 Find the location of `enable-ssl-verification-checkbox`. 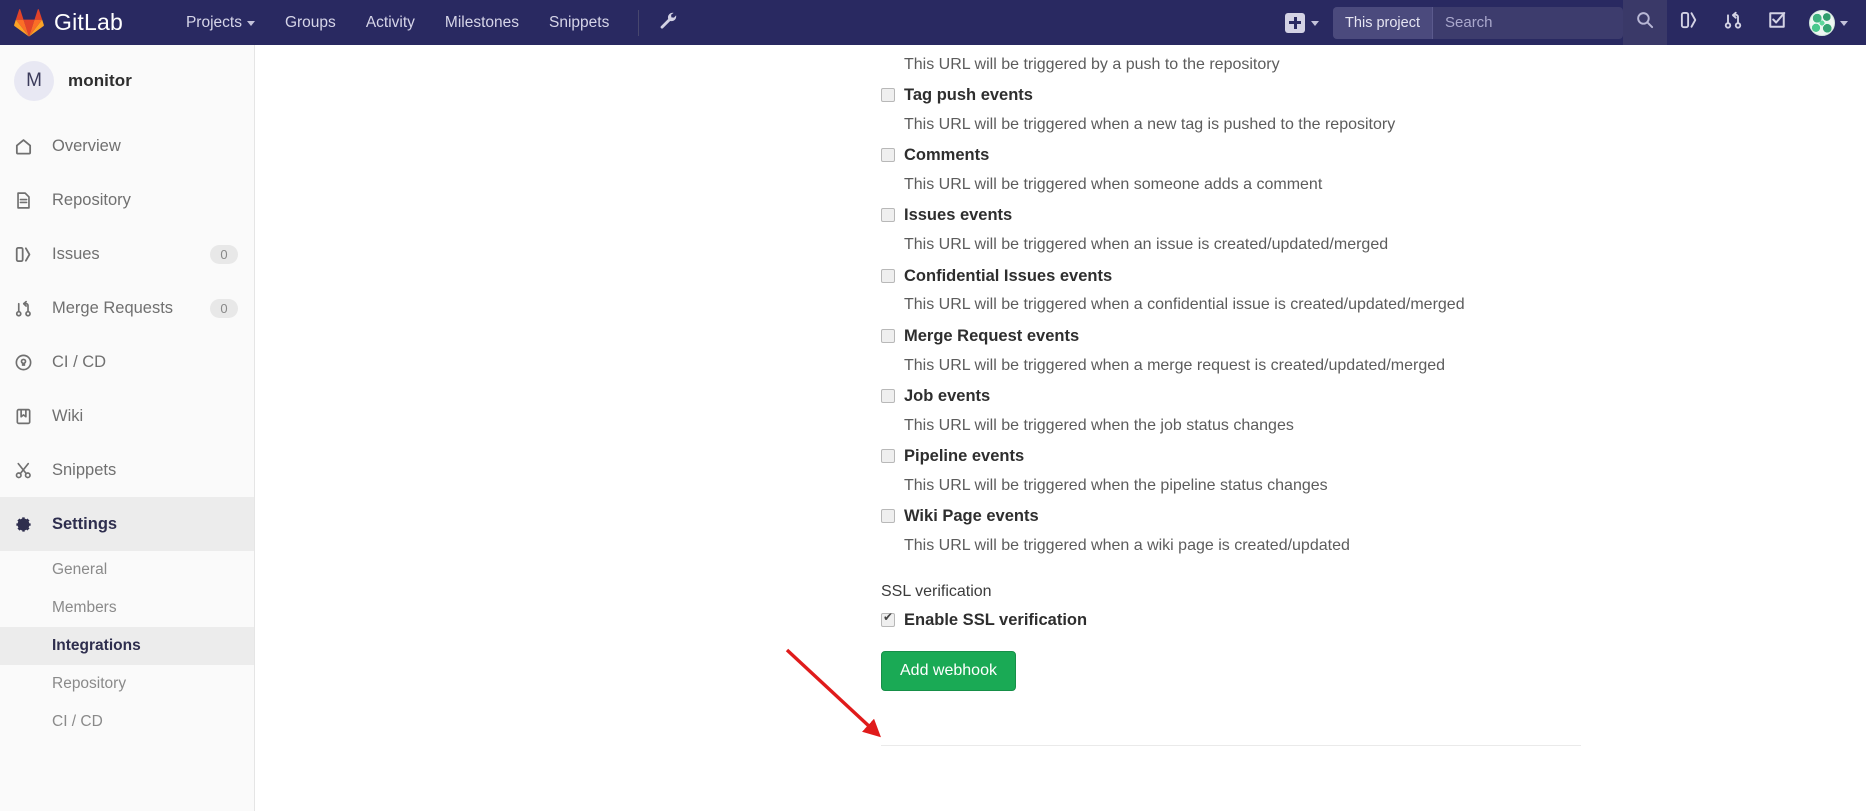

enable-ssl-verification-checkbox is located at coordinates (888, 619).